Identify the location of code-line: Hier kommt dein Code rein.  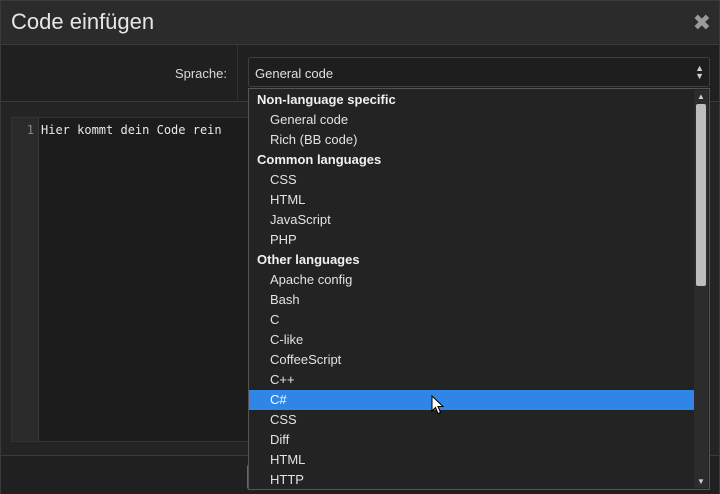
(131, 130).